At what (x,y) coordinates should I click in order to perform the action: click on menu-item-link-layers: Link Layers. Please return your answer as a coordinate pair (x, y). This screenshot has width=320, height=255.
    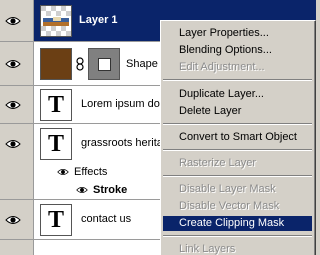
    Looking at the image, I should click on (237, 248).